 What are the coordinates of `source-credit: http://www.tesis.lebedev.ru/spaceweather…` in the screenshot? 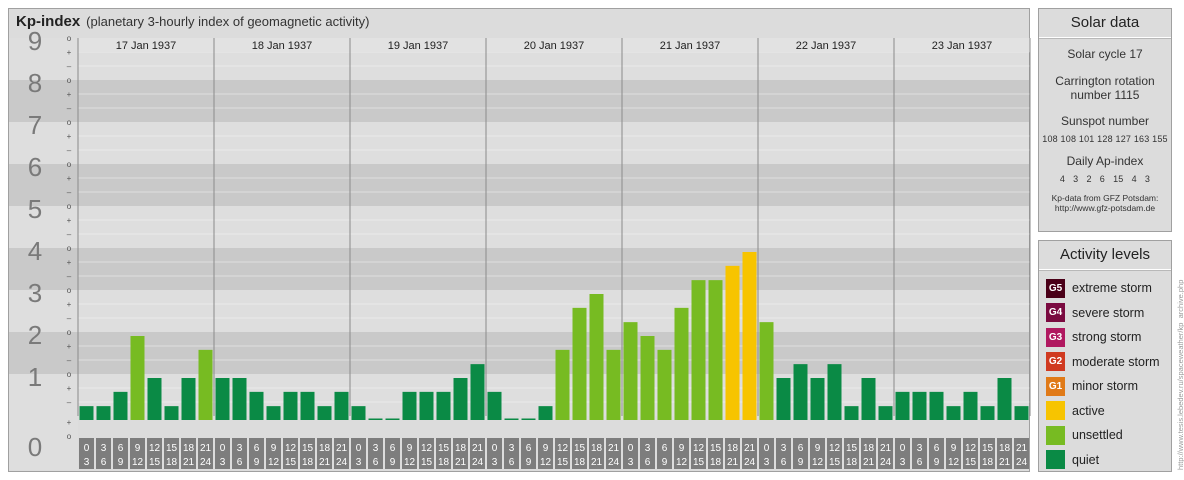 It's located at (1180, 374).